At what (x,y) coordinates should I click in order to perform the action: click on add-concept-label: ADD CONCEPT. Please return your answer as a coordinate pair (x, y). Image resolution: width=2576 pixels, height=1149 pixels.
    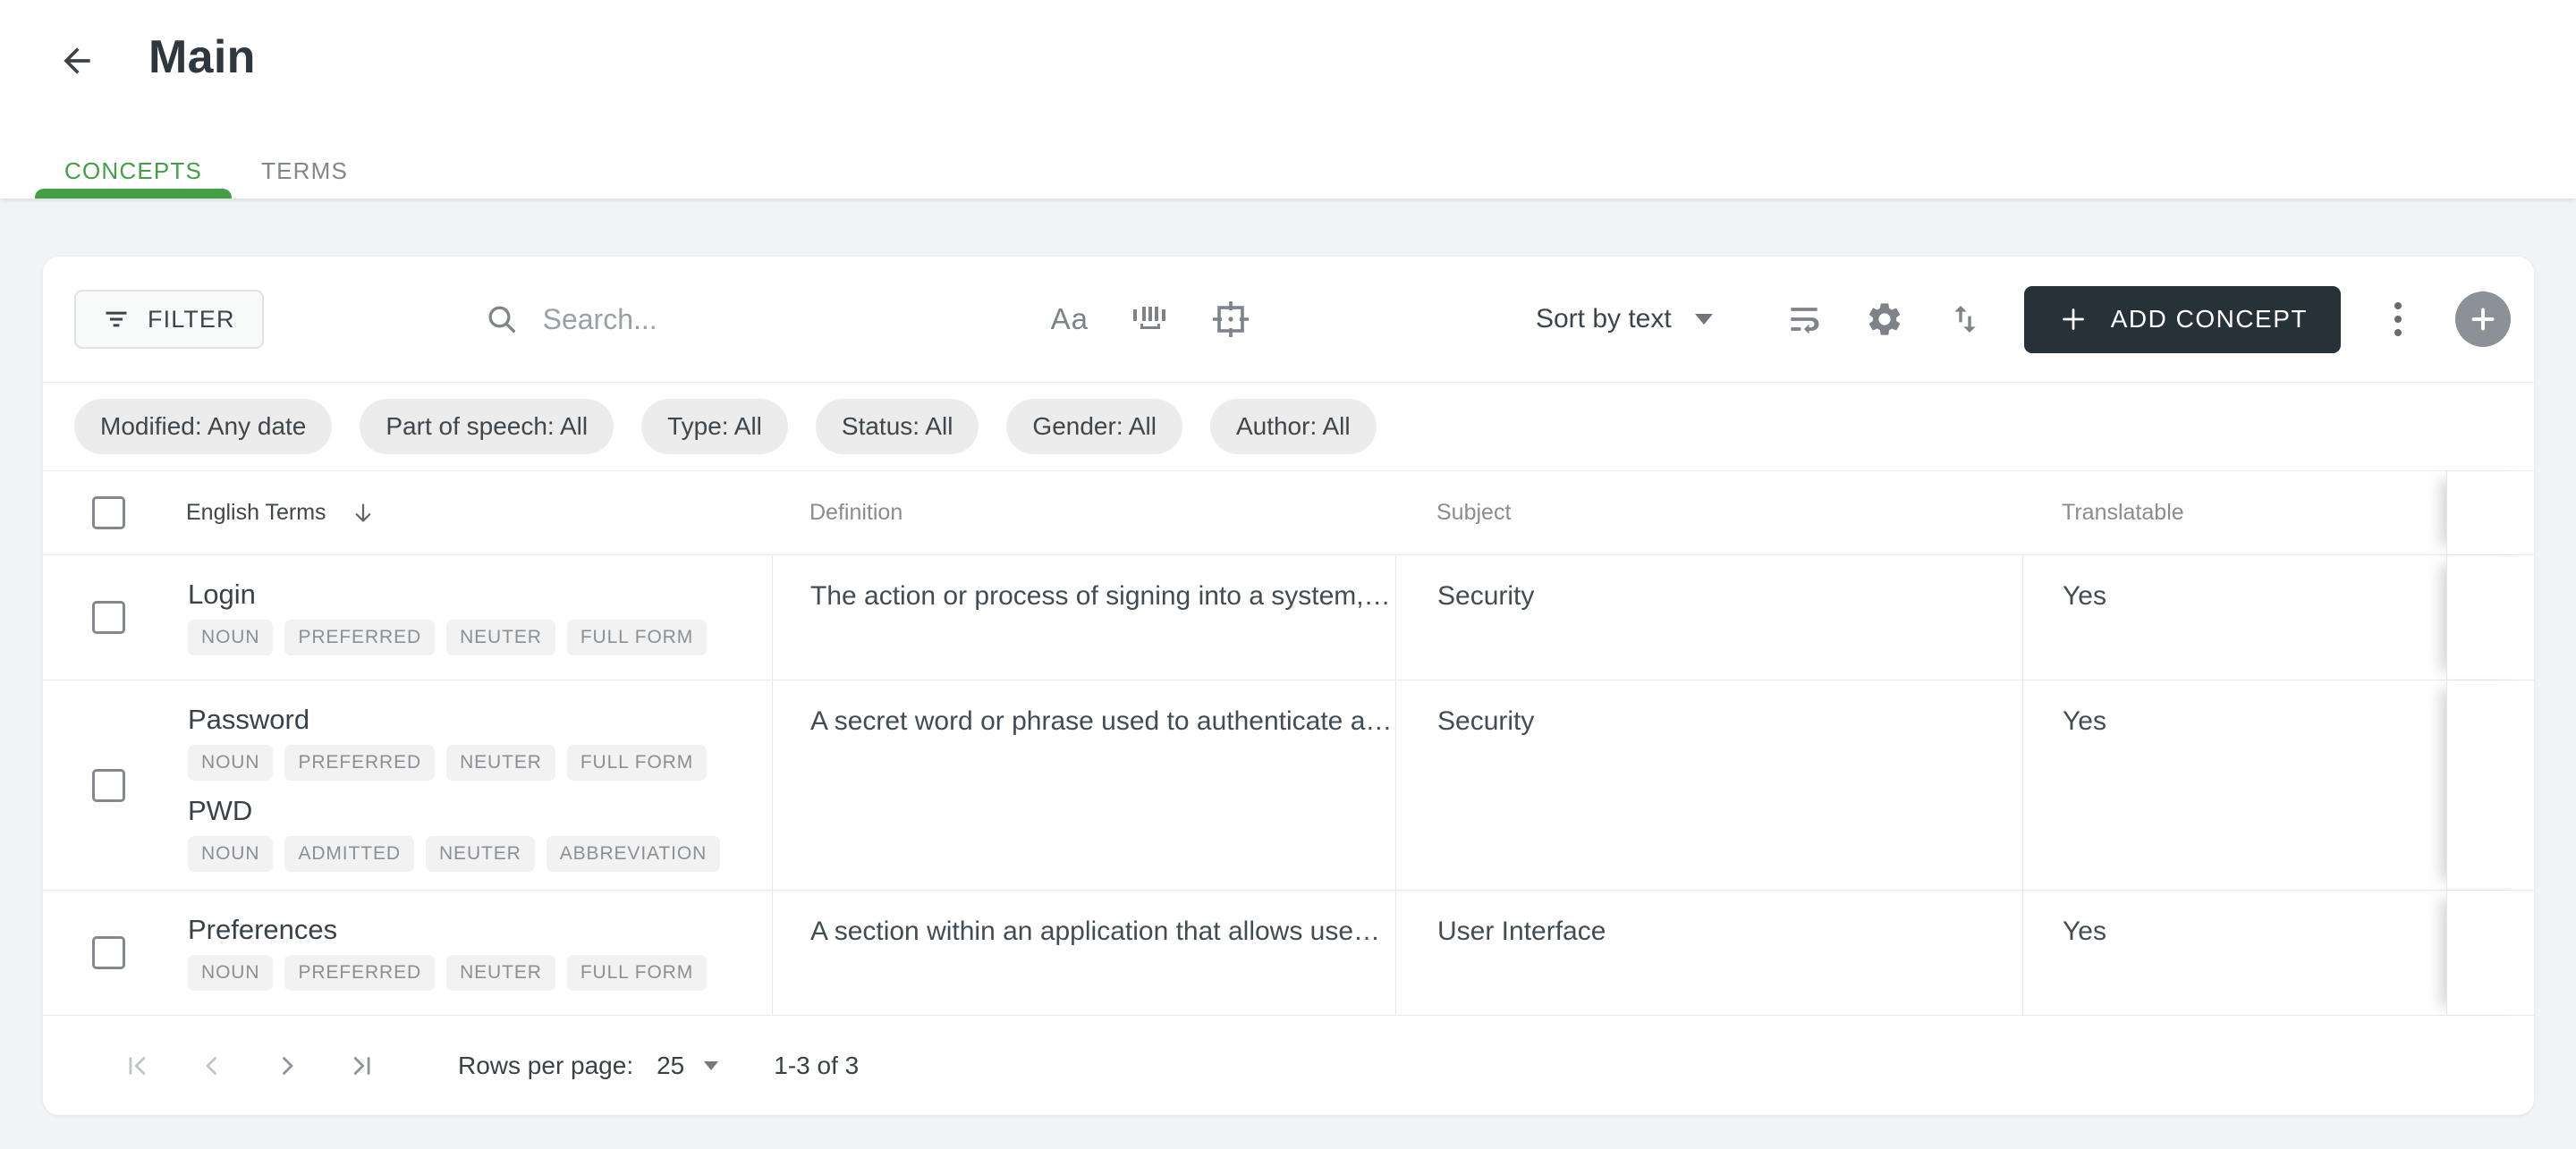
    Looking at the image, I should click on (2209, 319).